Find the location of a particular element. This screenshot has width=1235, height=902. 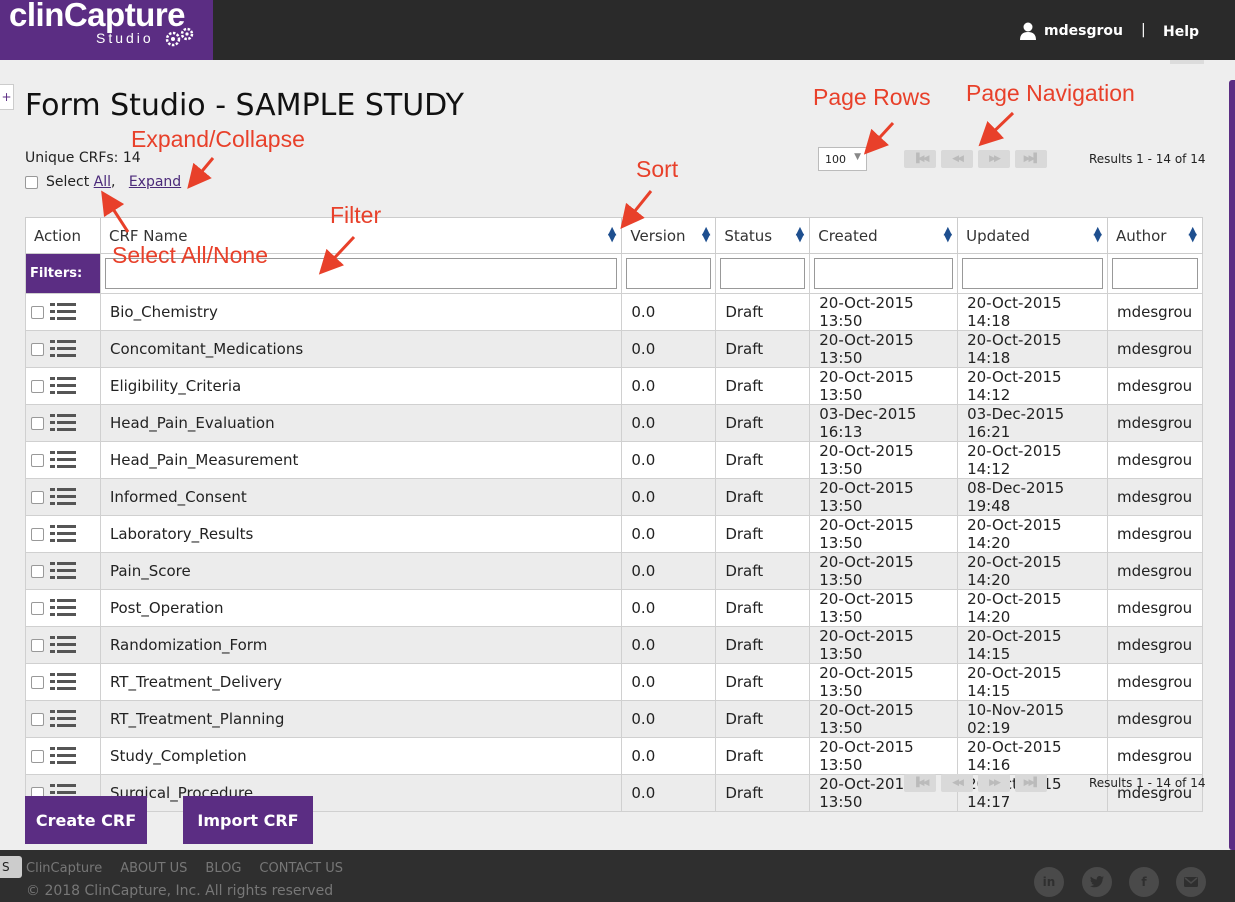

footer-brand-link: ClinCapture is located at coordinates (64, 868).